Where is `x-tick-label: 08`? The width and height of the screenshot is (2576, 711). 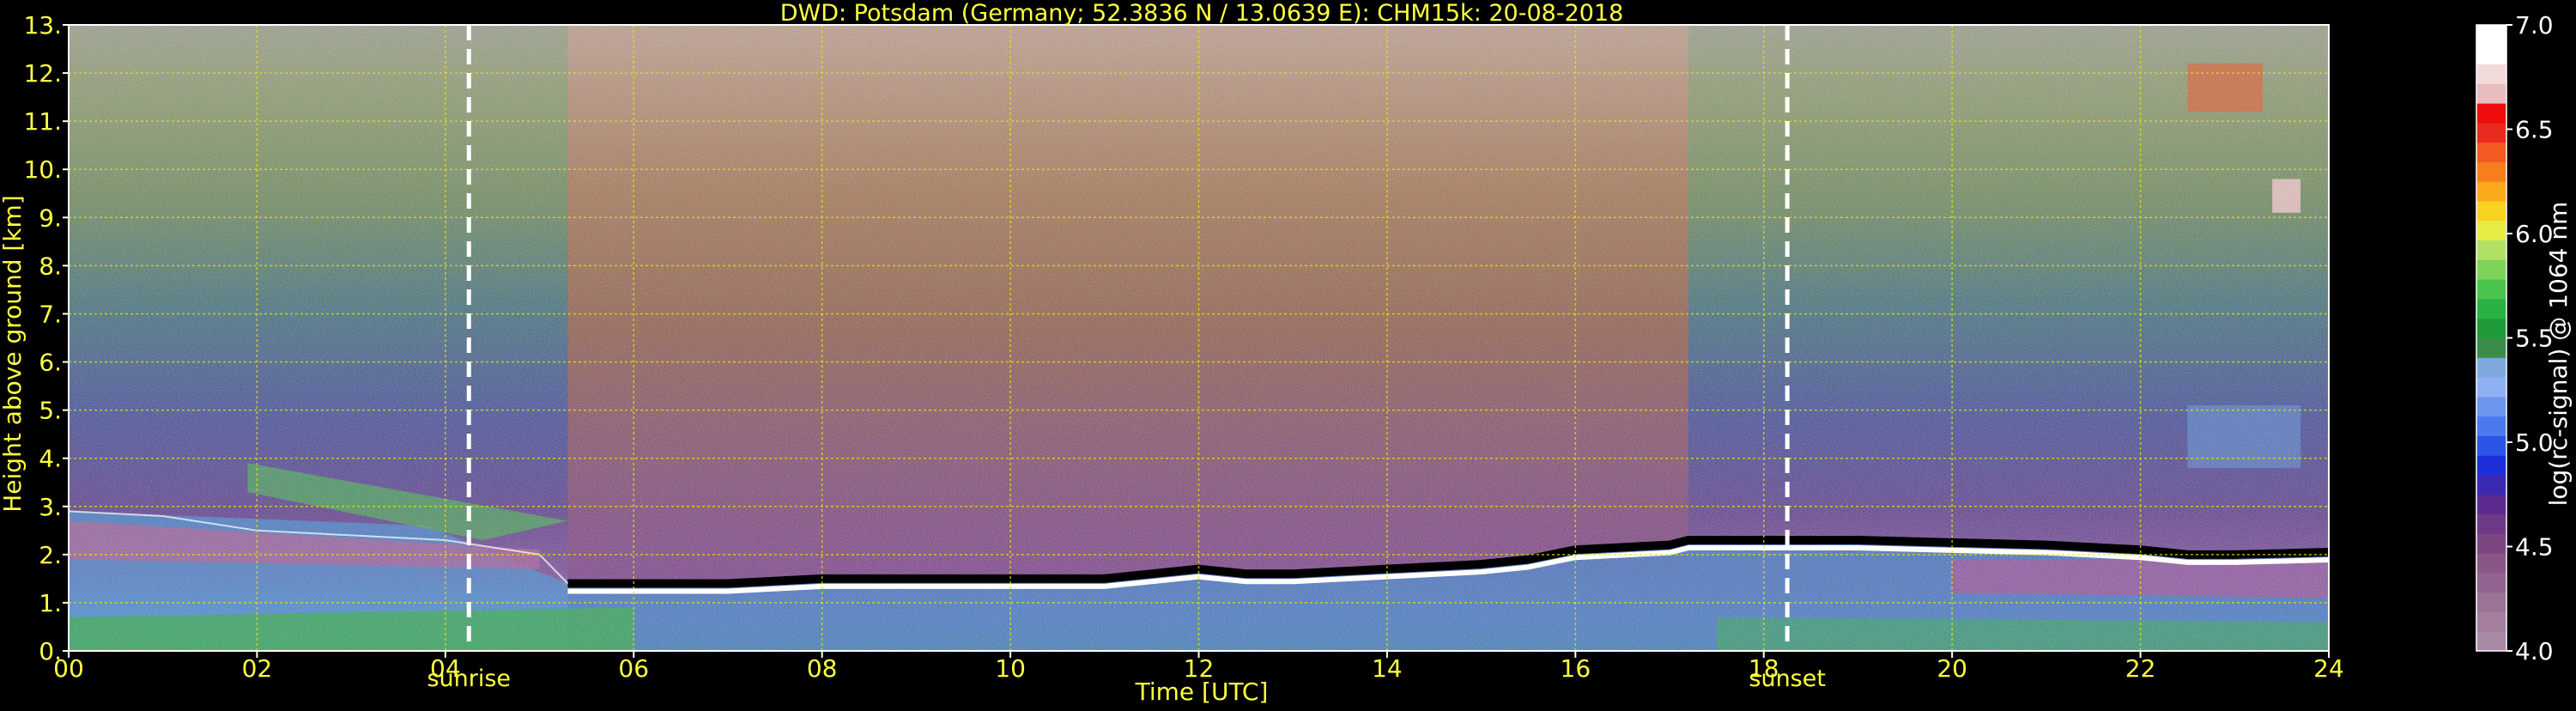
x-tick-label: 08 is located at coordinates (822, 668).